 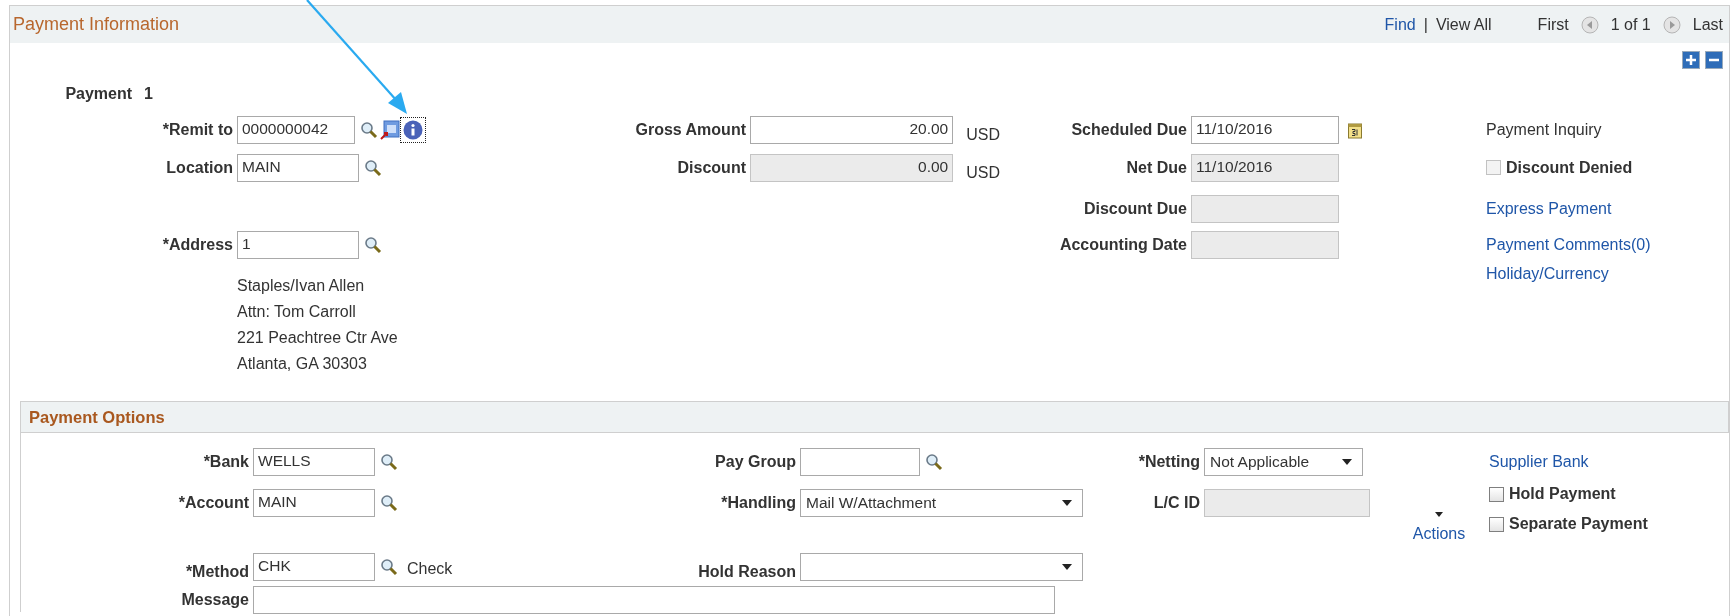 I want to click on field-label: *Netting, so click(x=1169, y=462).